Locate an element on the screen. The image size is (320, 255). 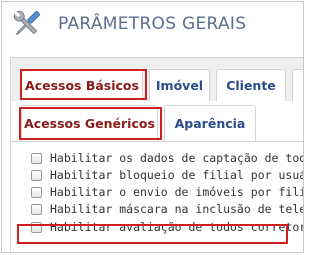
option-label: Habilitar o envio de imóveis por filial. is located at coordinates (177, 192).